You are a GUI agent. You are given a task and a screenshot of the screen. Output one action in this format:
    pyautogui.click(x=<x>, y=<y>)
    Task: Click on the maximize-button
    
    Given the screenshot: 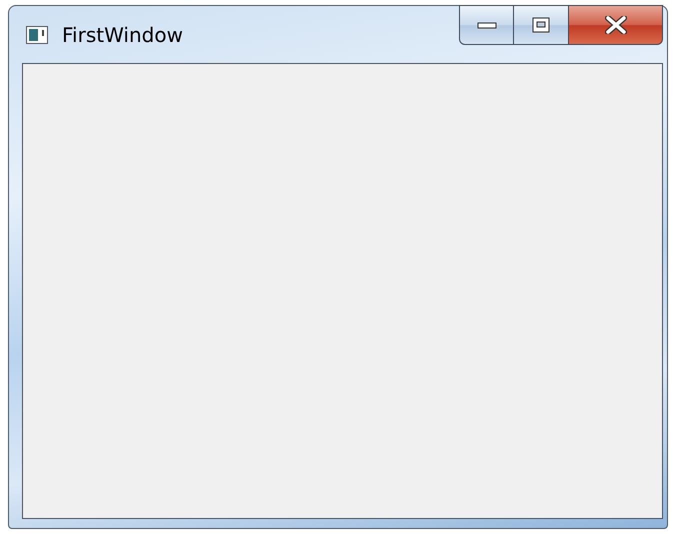 What is the action you would take?
    pyautogui.click(x=541, y=25)
    